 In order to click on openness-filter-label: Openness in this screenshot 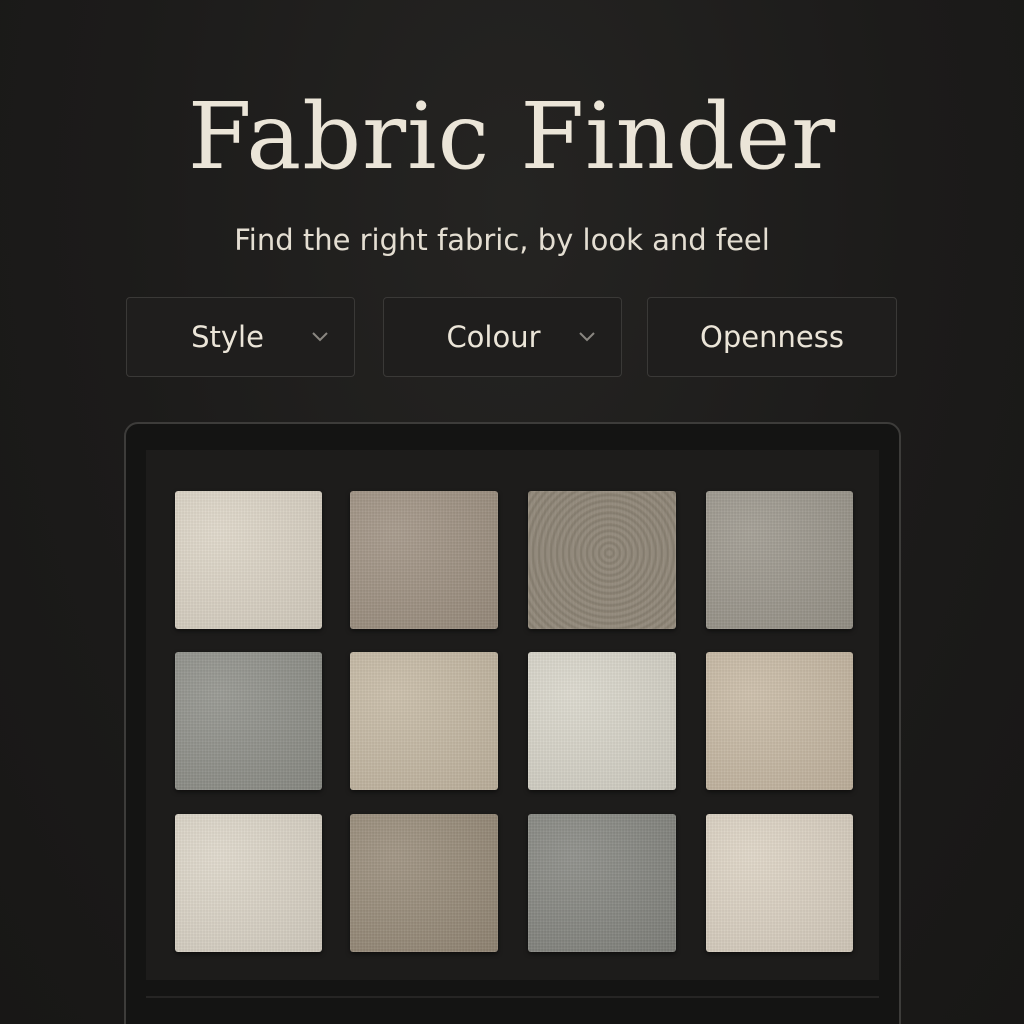, I will do `click(772, 337)`.